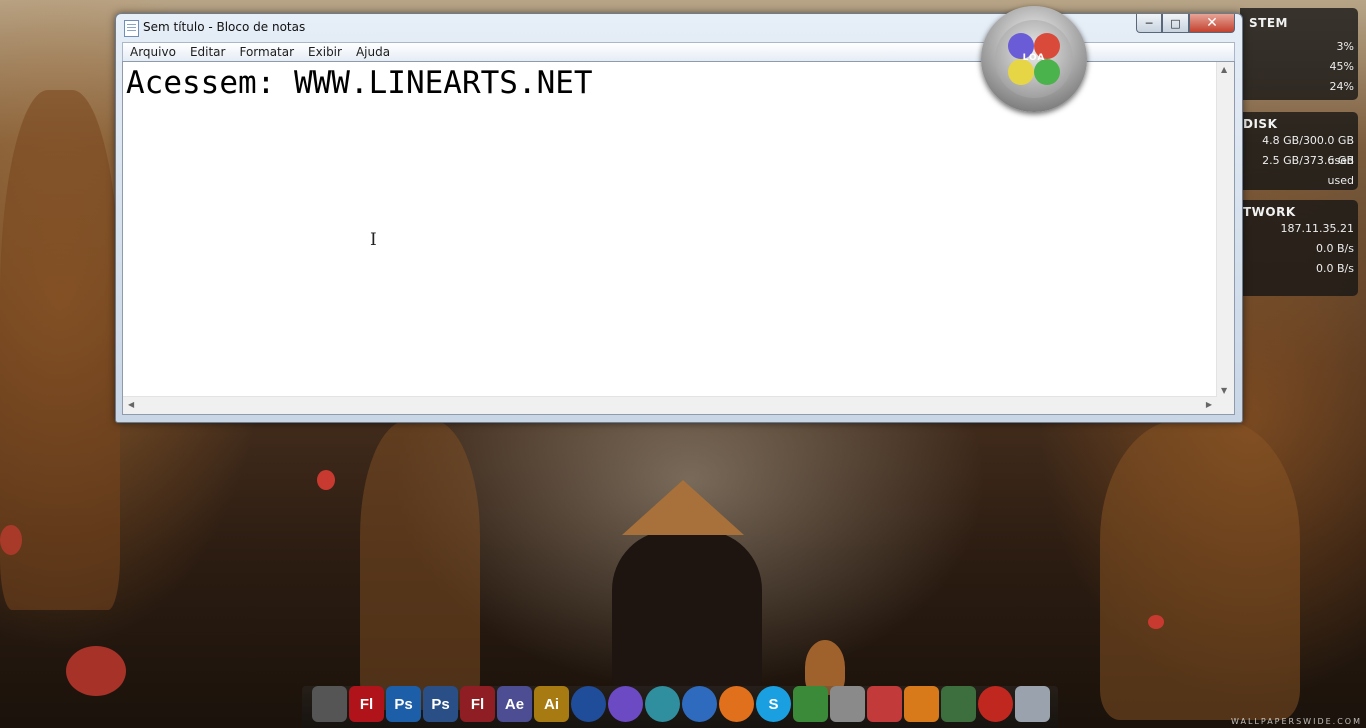 This screenshot has width=1366, height=728. What do you see at coordinates (662, 704) in the screenshot?
I see `sphere-icon` at bounding box center [662, 704].